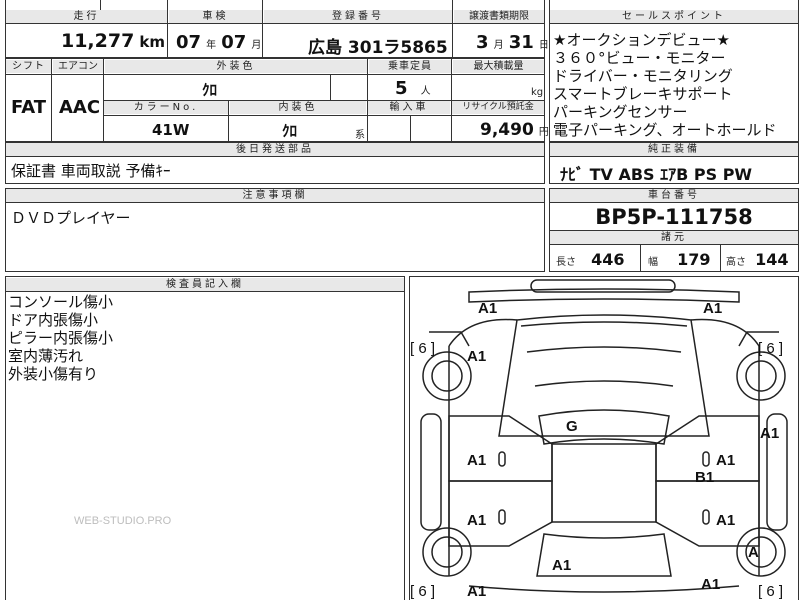  What do you see at coordinates (275, 149) in the screenshot?
I see `later-parts-title: 後日発送部品` at bounding box center [275, 149].